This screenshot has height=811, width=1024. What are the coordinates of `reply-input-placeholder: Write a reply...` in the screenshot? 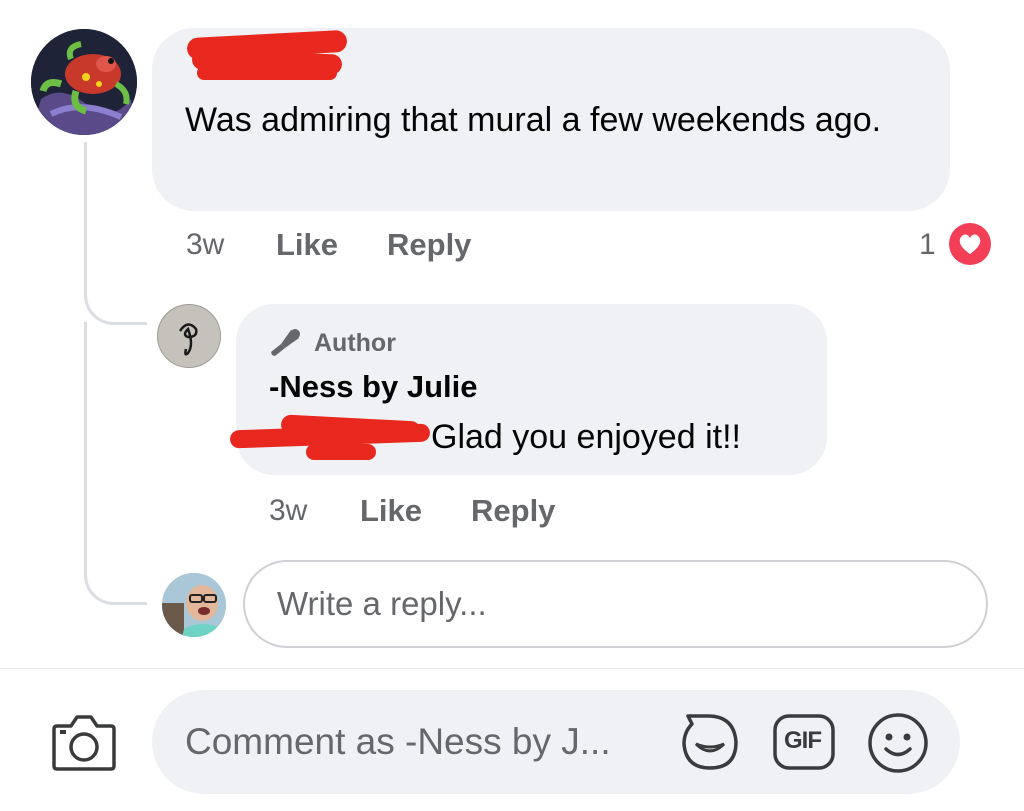 It's located at (382, 603).